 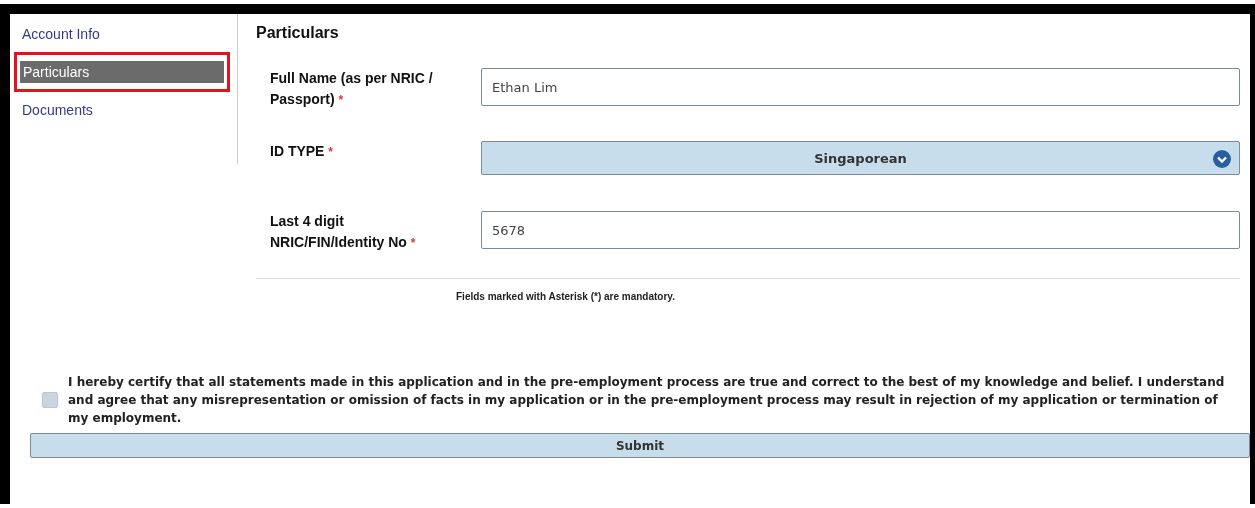 What do you see at coordinates (122, 72) in the screenshot?
I see `sidebar-item: Particulars` at bounding box center [122, 72].